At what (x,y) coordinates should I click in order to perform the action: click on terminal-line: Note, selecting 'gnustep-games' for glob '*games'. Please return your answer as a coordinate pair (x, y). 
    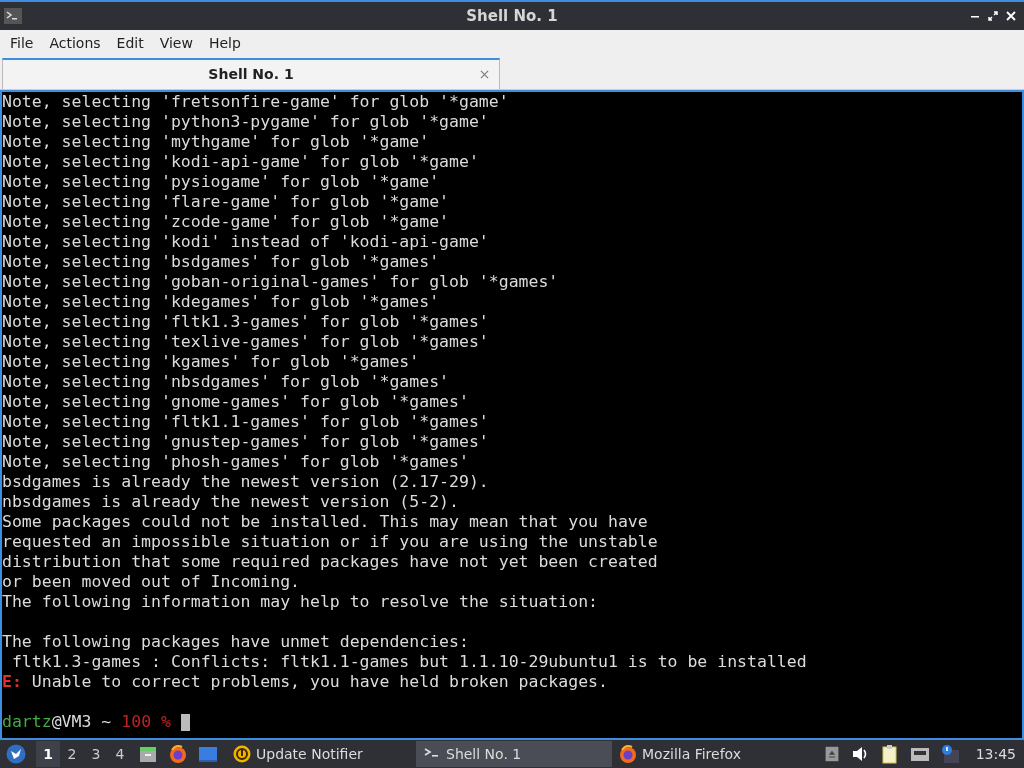
    Looking at the image, I should click on (246, 442).